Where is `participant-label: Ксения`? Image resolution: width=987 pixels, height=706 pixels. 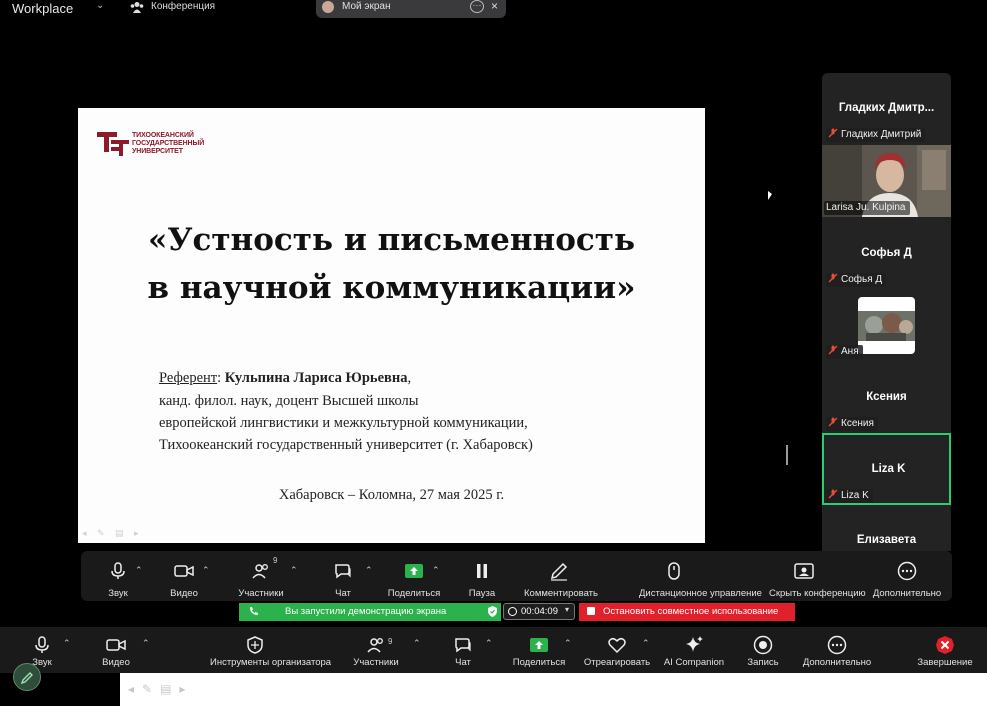
participant-label: Ксения is located at coordinates (852, 424).